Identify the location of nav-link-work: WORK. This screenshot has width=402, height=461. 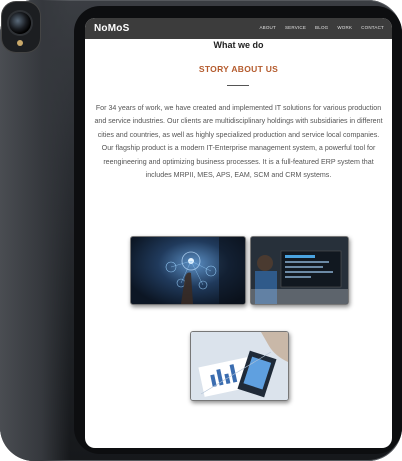
(344, 27).